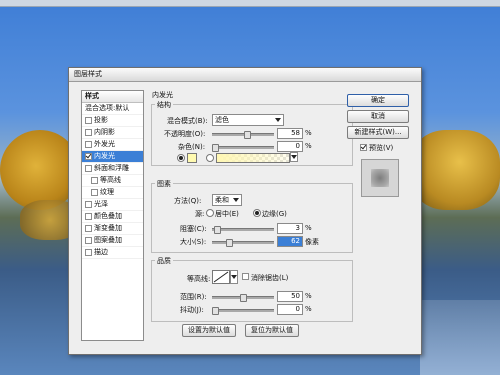 This screenshot has width=500, height=375. I want to click on style-item: 纹理, so click(112, 193).